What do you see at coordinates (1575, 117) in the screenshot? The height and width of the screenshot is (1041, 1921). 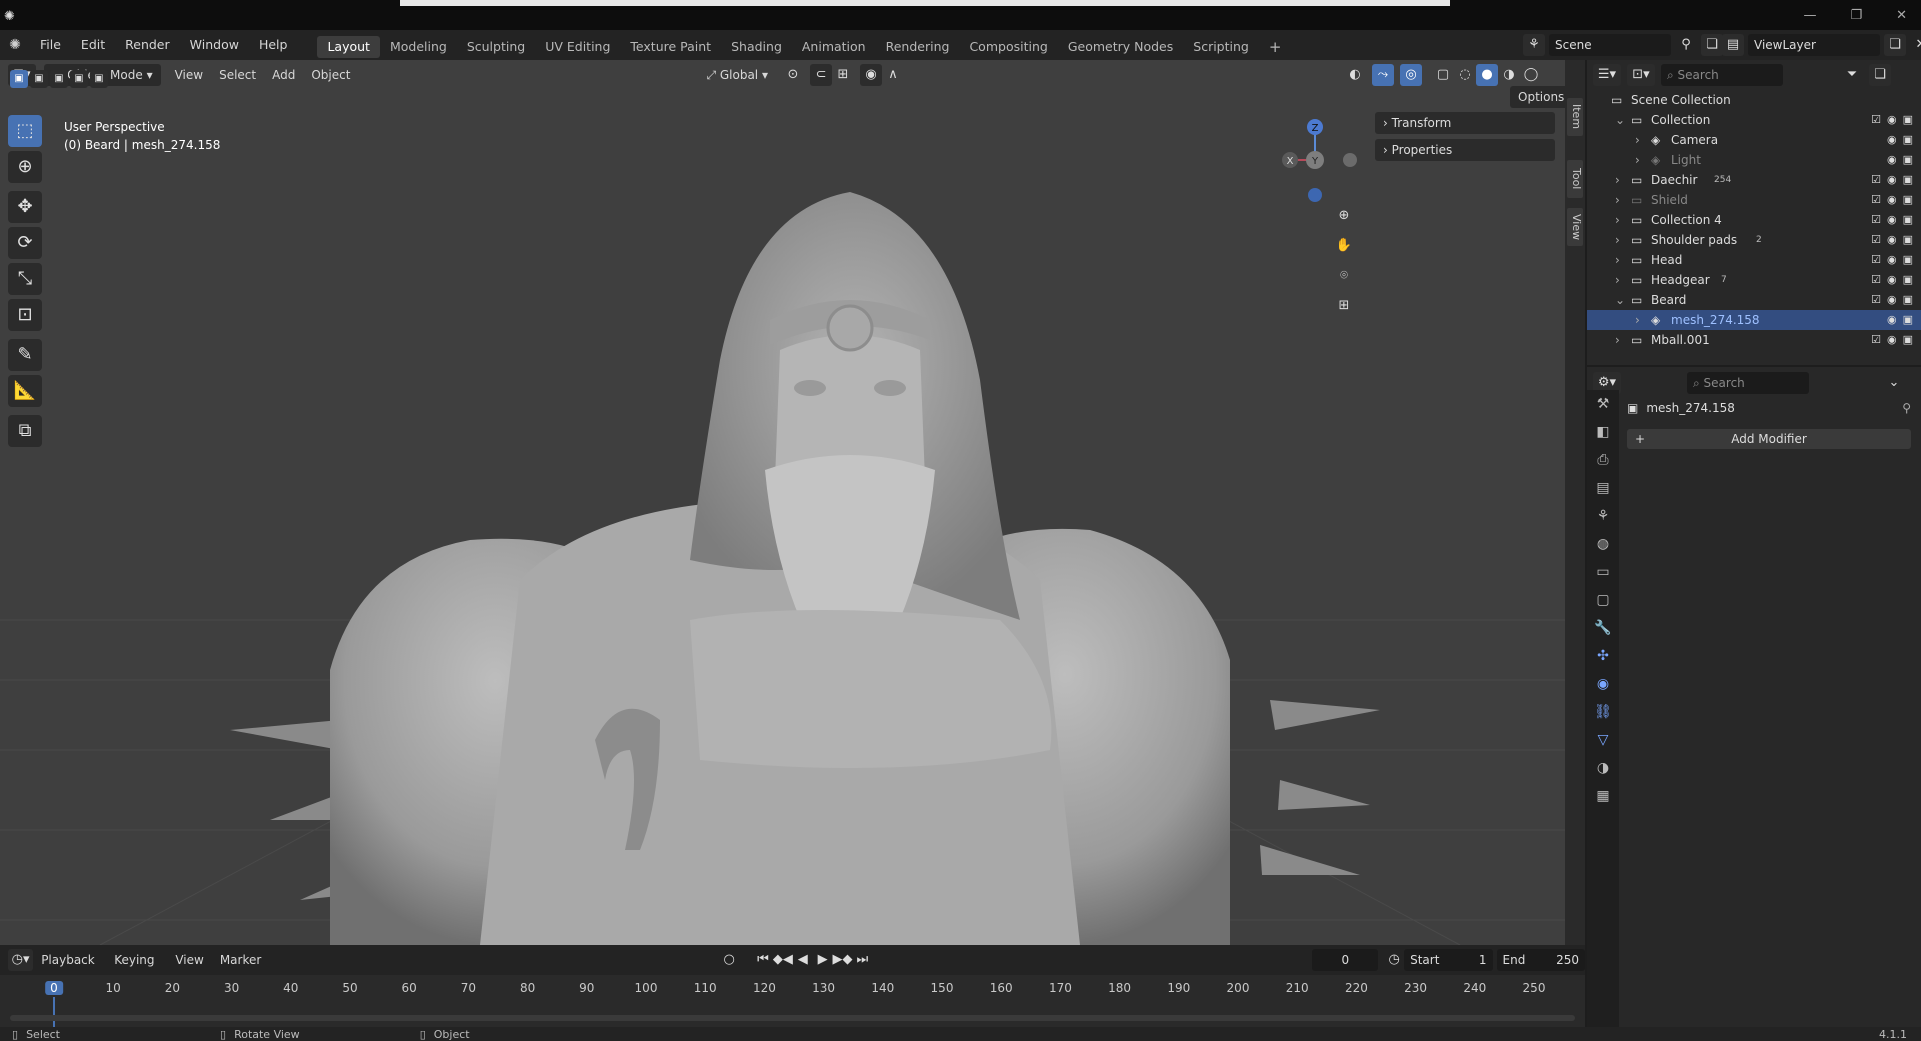 I see `tab-item: Item` at bounding box center [1575, 117].